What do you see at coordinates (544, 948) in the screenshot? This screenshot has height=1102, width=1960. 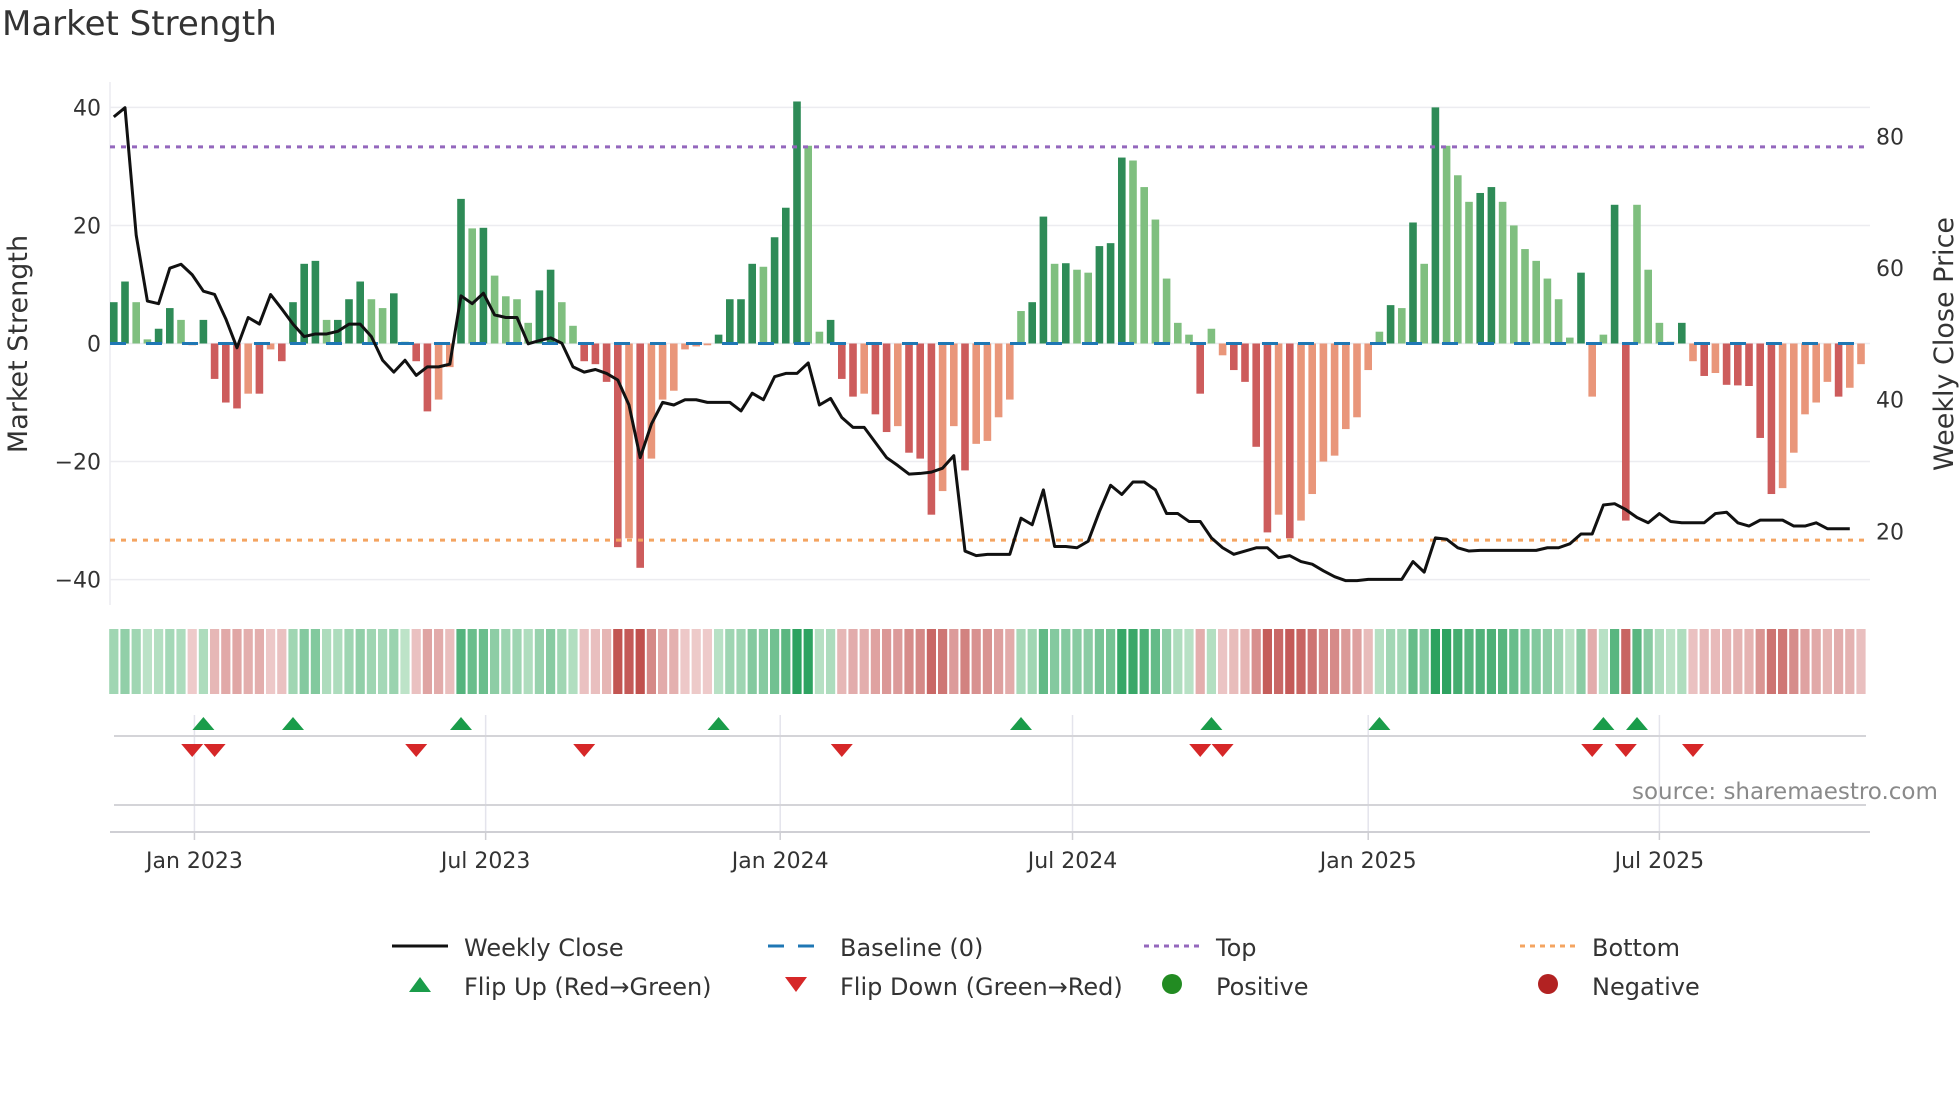 I see `legend-label: Weekly Close` at bounding box center [544, 948].